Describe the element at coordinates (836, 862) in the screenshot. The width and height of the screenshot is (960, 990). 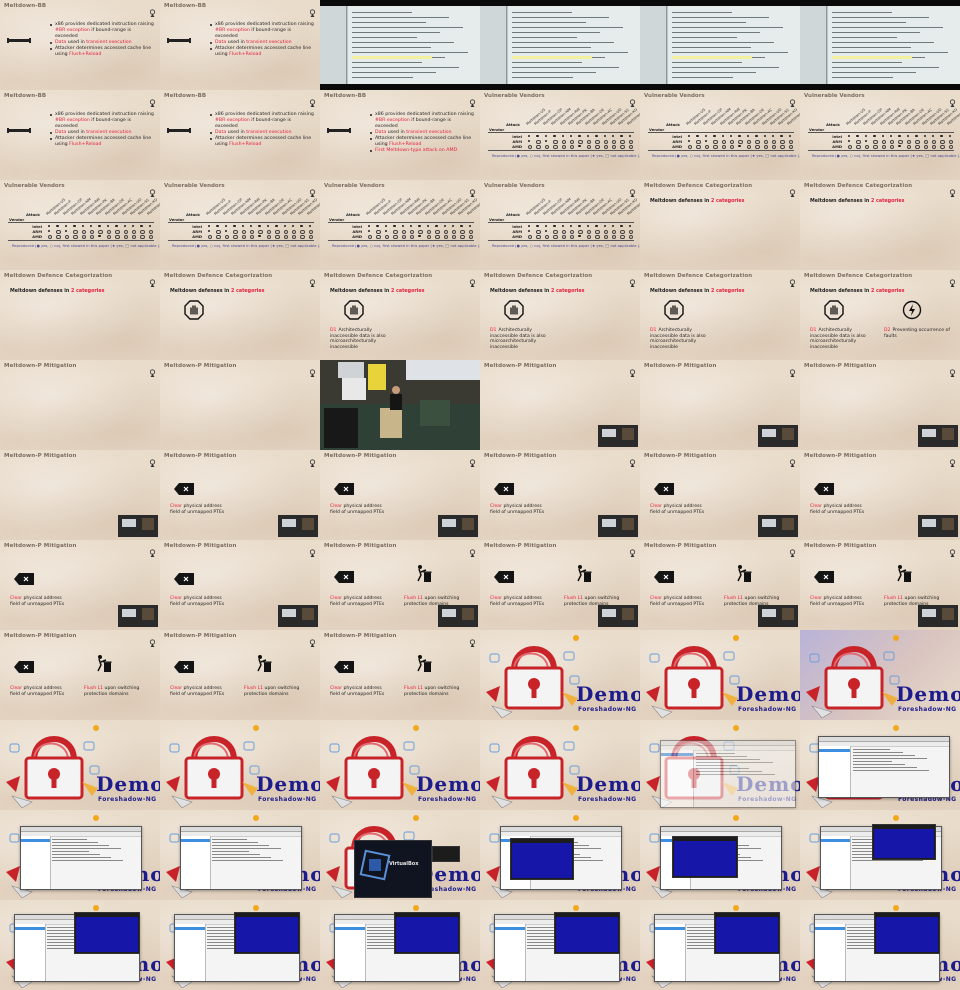
I see `vm-list` at that location.